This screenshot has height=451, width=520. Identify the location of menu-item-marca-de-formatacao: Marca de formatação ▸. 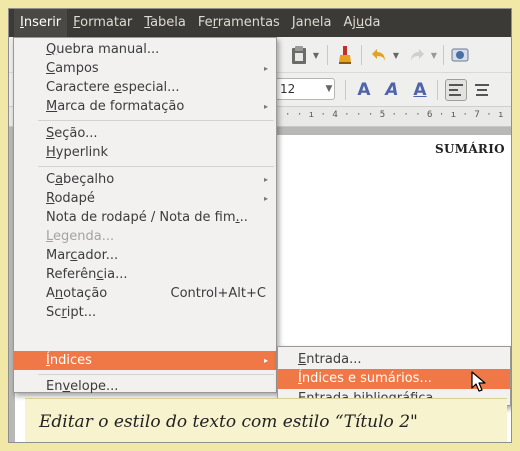
(145, 106).